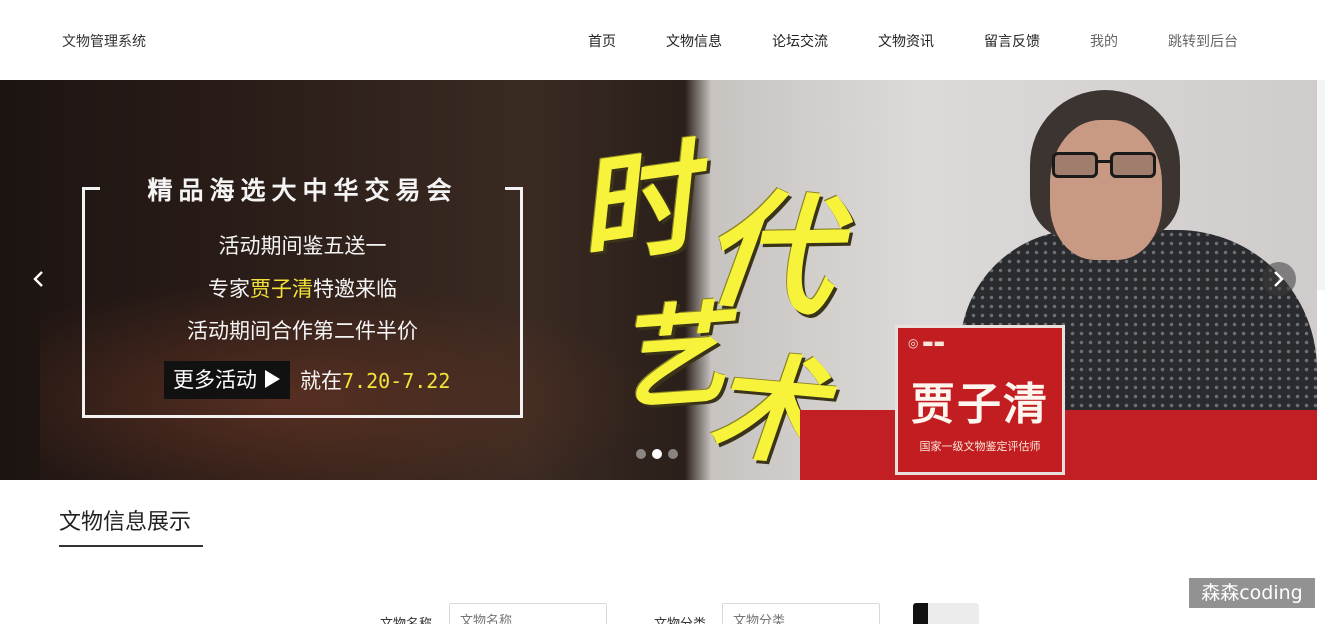 This screenshot has width=1325, height=624. Describe the element at coordinates (800, 41) in the screenshot. I see `nav-item-forum: 论坛交流` at that location.